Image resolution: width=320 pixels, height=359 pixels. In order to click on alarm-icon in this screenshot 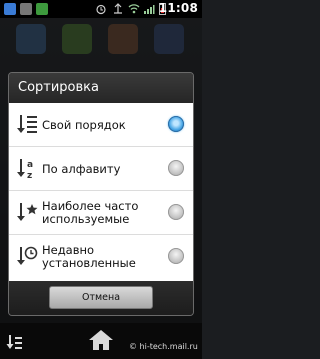, I will do `click(101, 9)`.